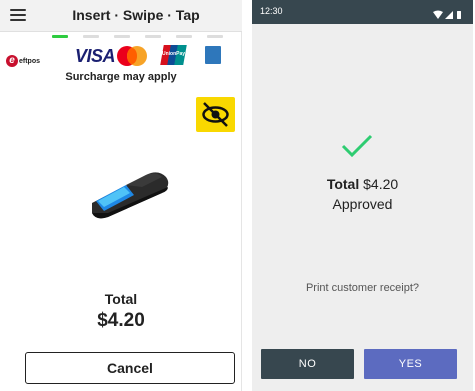 This screenshot has height=391, width=475. I want to click on card-logos: e eftpos VISA UnionPay, so click(121, 56).